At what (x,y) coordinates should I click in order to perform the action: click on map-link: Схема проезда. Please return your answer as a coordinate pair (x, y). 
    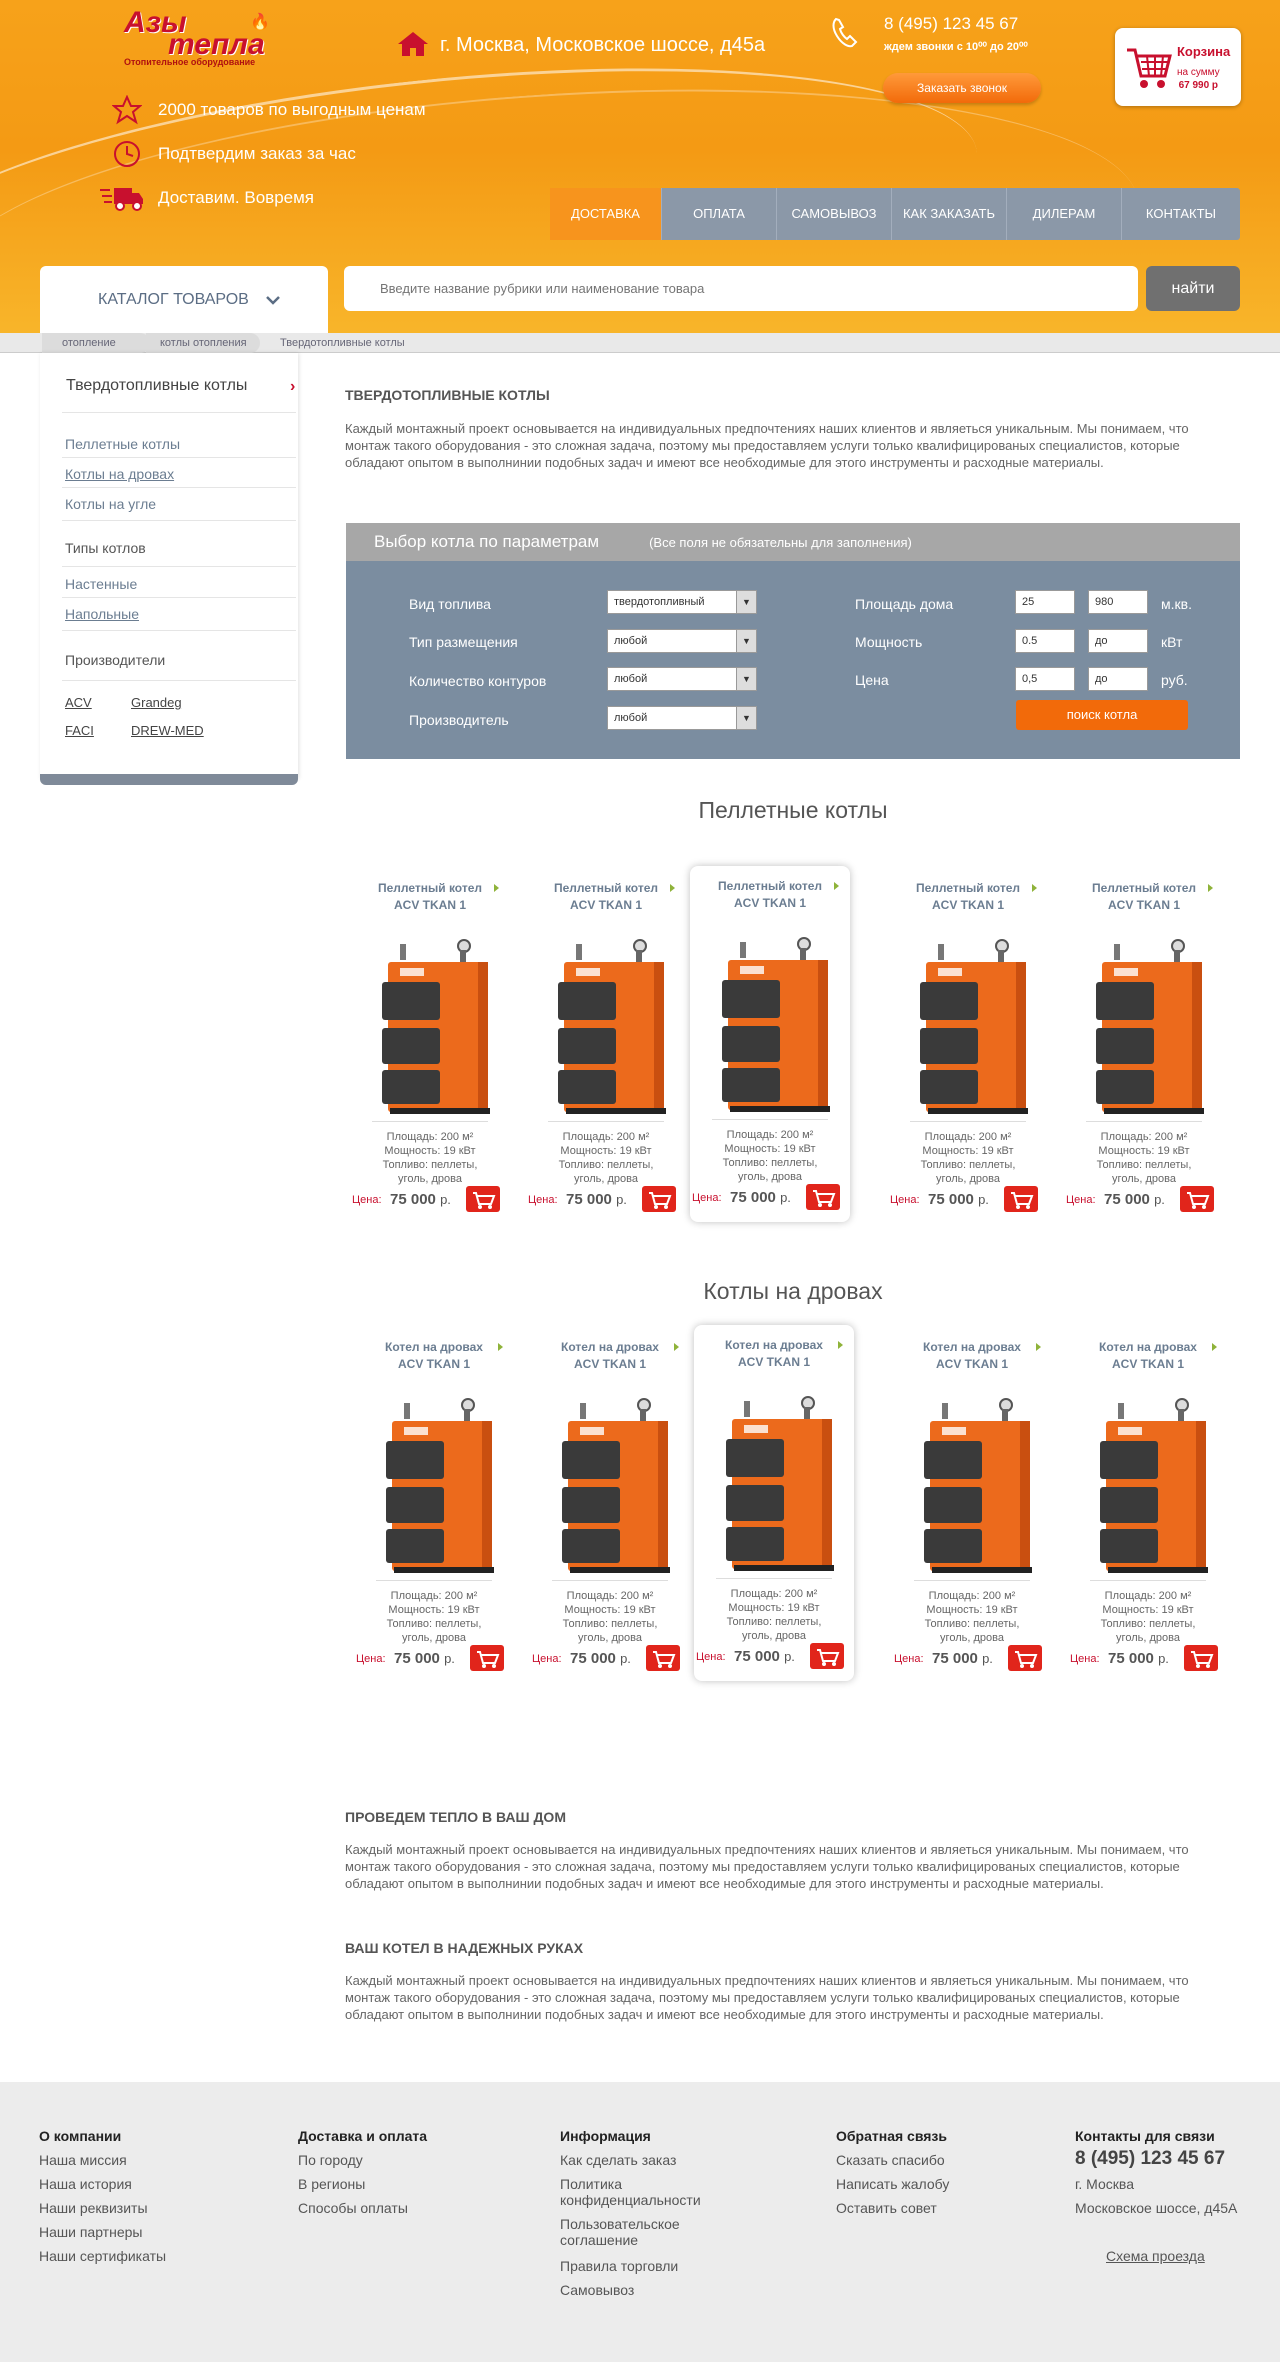
    Looking at the image, I should click on (1155, 2256).